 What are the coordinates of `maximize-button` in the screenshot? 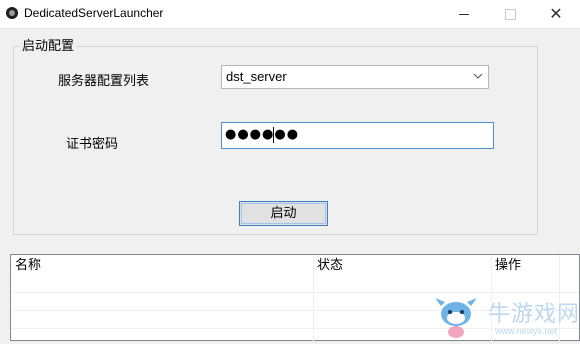 It's located at (510, 14).